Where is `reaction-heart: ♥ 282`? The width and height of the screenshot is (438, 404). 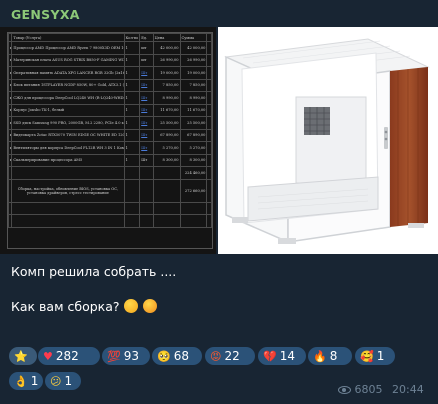
reaction-heart: ♥ 282 is located at coordinates (69, 356).